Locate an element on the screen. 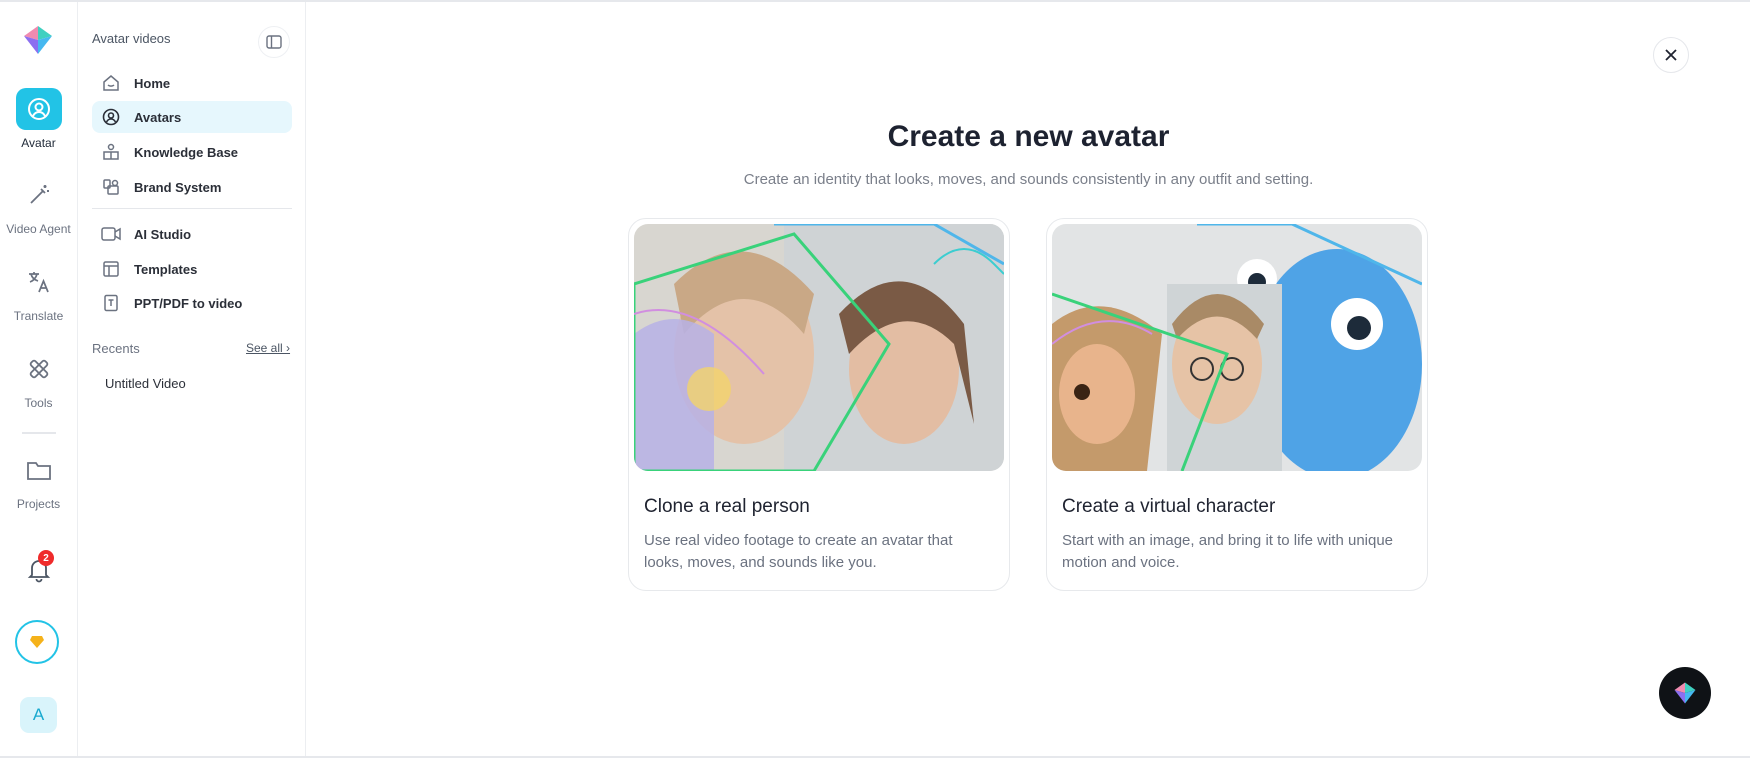 The width and height of the screenshot is (1750, 758). clone-person-preview-image is located at coordinates (819, 347).